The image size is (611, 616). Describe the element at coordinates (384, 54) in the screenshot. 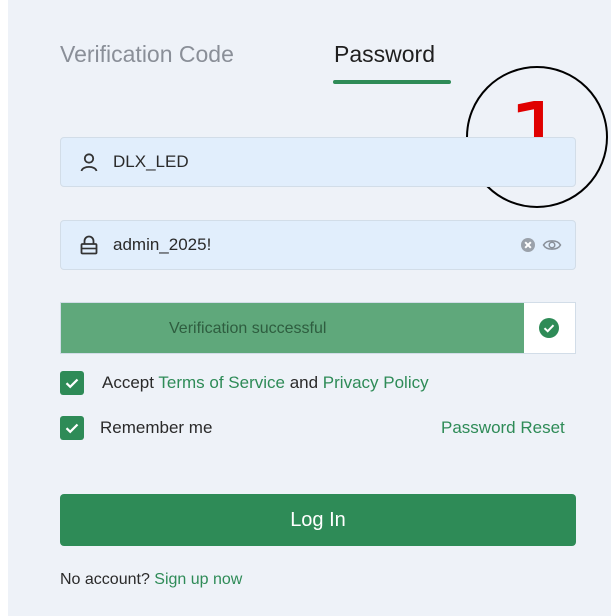

I see `tab-password: Password` at that location.